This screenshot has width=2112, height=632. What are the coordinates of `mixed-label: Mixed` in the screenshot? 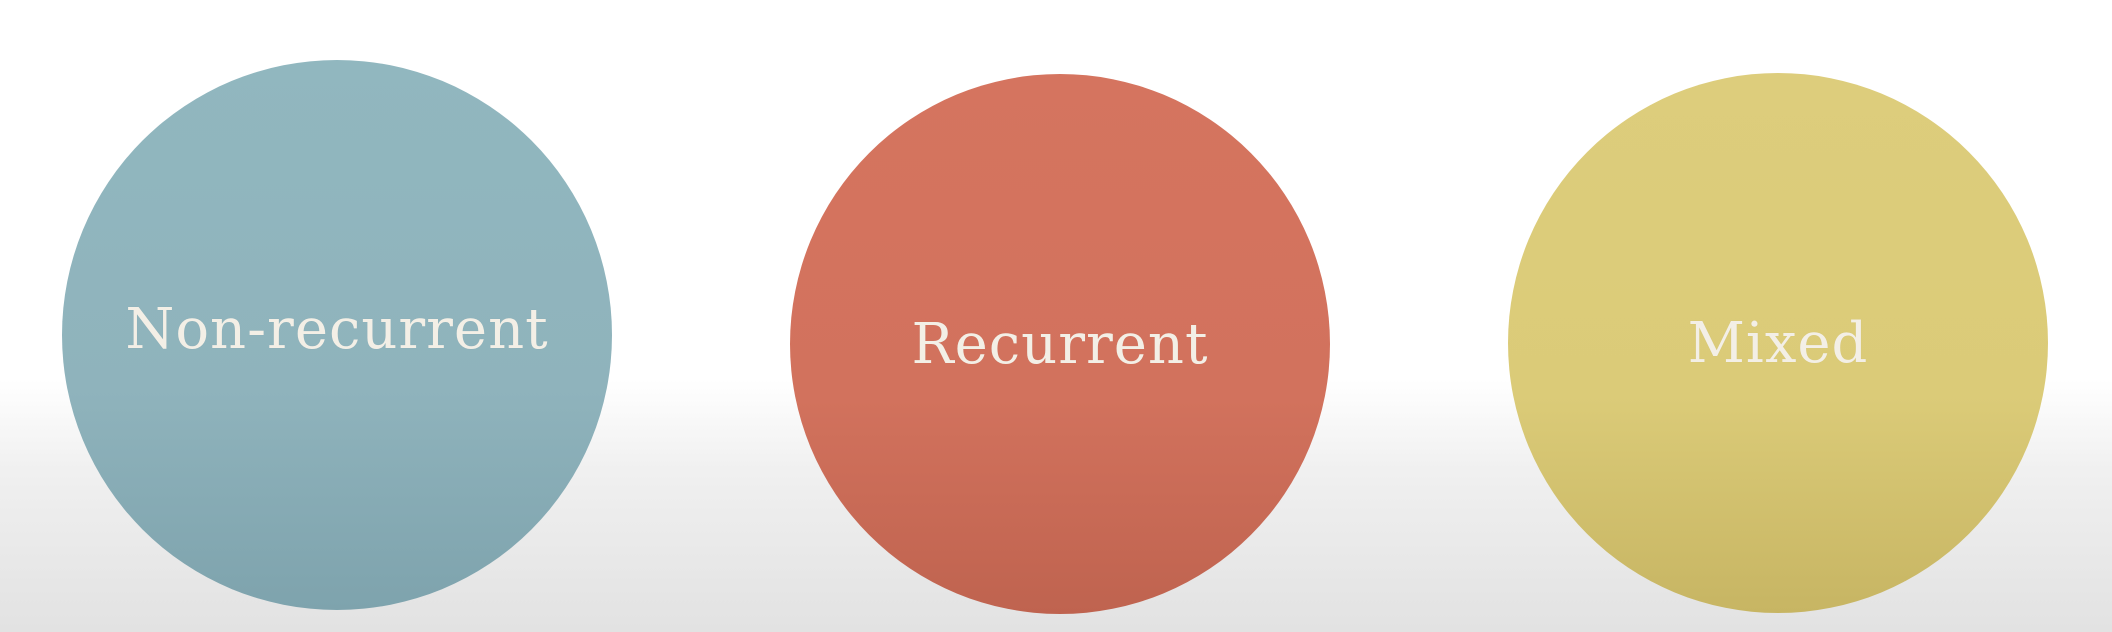 It's located at (1778, 343).